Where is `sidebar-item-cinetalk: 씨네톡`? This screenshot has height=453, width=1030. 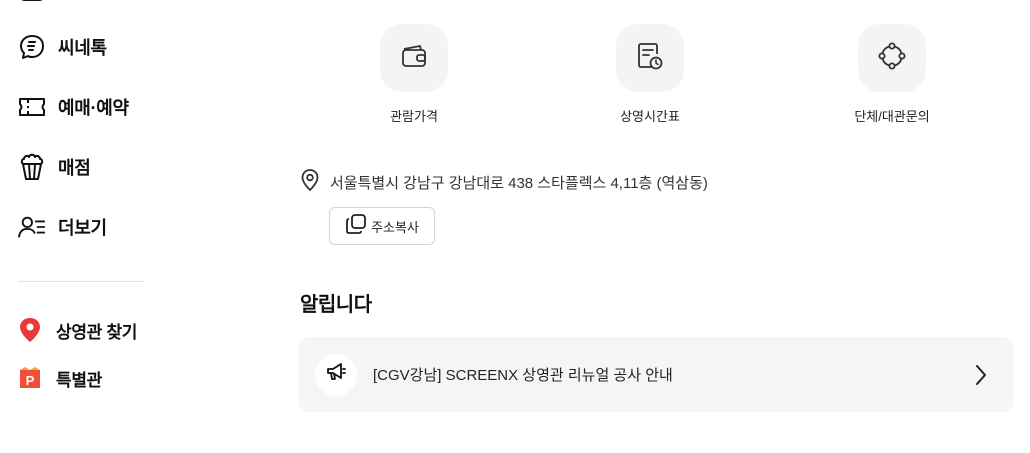 sidebar-item-cinetalk: 씨네톡 is located at coordinates (62, 47).